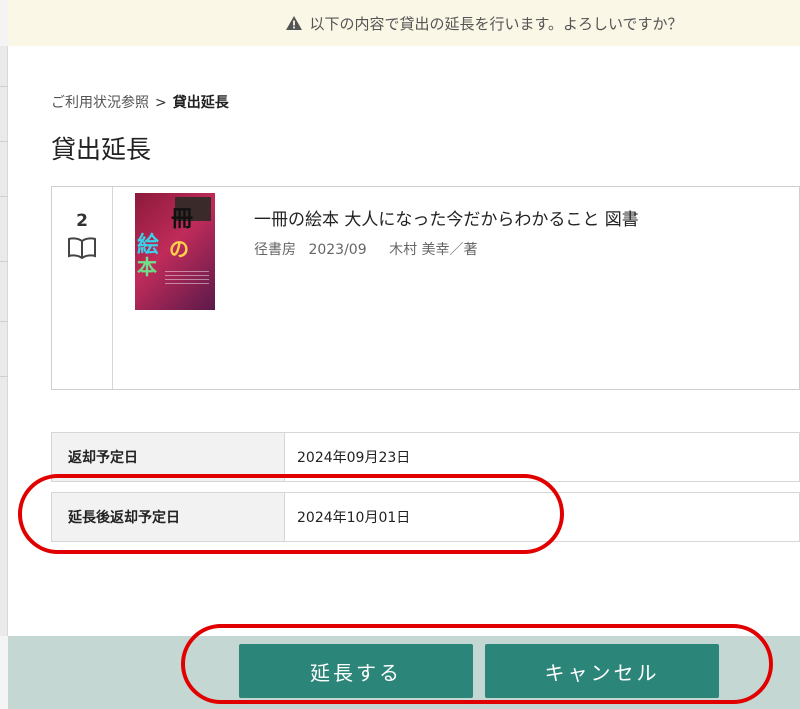 Image resolution: width=800 pixels, height=709 pixels. I want to click on confirmation-banner: 以下の内容で貸出の延長を行います。よろしいですか？, so click(404, 23).